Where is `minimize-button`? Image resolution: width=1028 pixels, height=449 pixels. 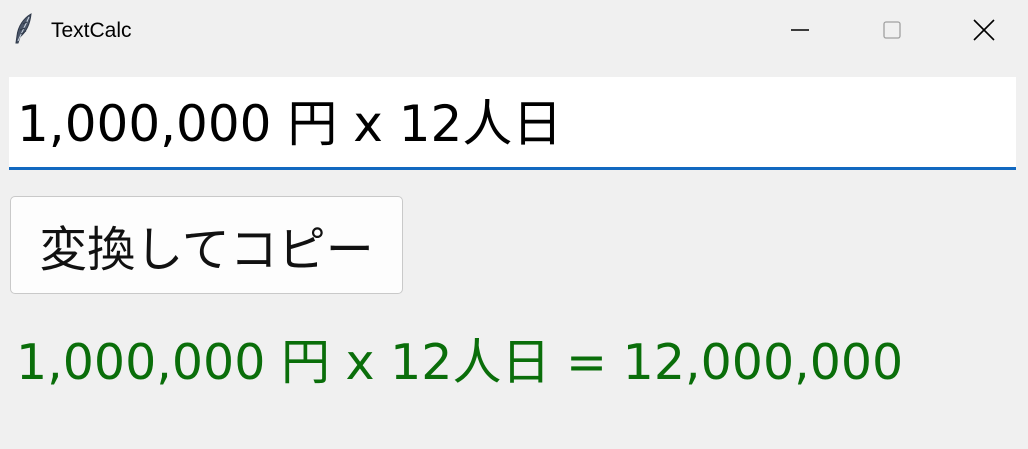 minimize-button is located at coordinates (800, 30).